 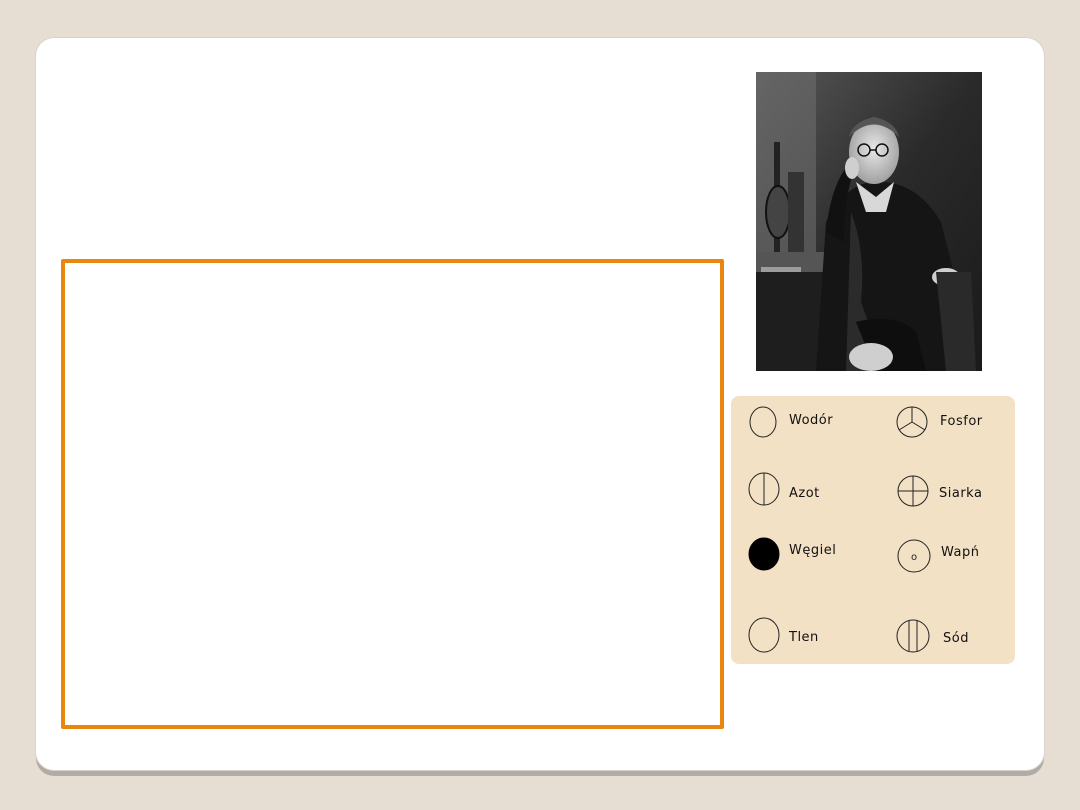 What do you see at coordinates (961, 421) in the screenshot?
I see `legend-label-phosphorus: Fosfor` at bounding box center [961, 421].